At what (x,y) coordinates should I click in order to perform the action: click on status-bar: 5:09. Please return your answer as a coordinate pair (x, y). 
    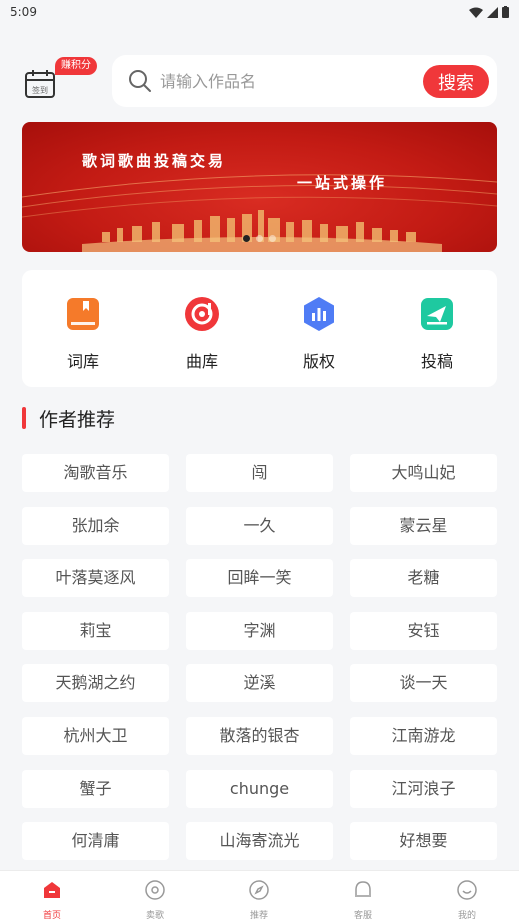
    Looking at the image, I should click on (259, 12).